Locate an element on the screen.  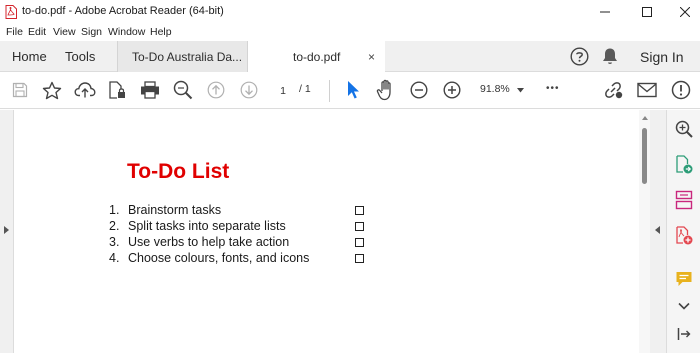
more-tools-expand-button is located at coordinates (684, 306).